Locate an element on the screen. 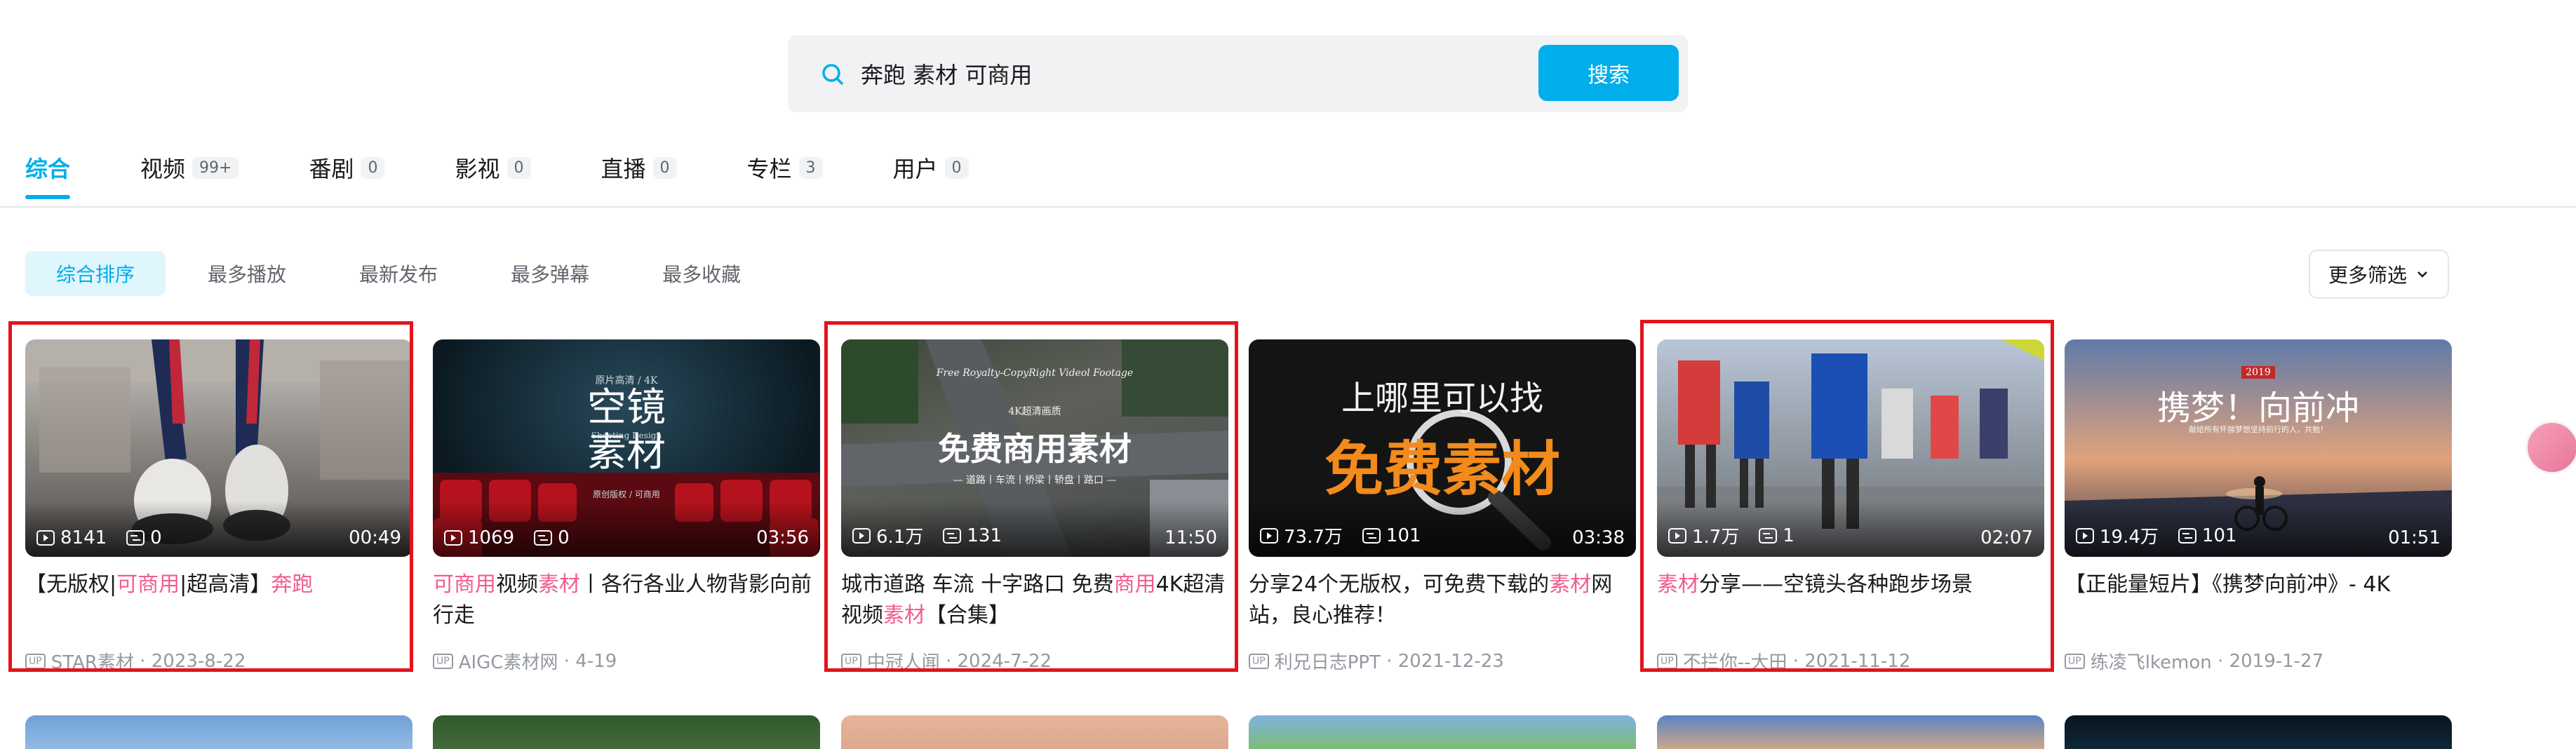 Image resolution: width=2576 pixels, height=749 pixels. video-duration: 03:38 is located at coordinates (1599, 537).